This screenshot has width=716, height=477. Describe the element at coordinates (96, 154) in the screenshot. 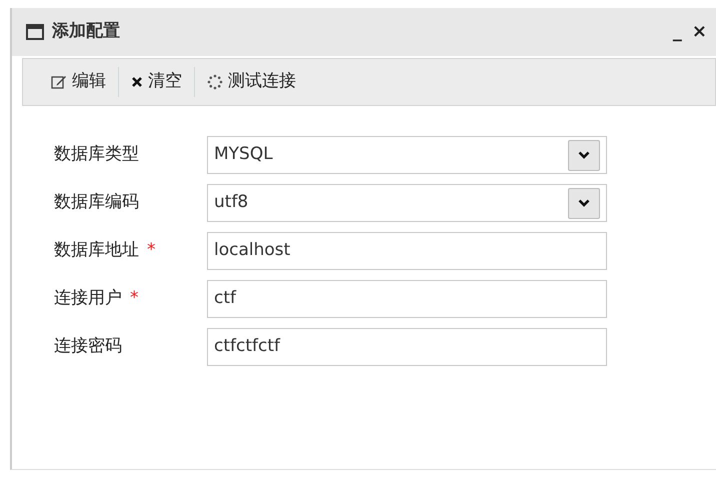

I see `field-label: 数据库类型` at that location.